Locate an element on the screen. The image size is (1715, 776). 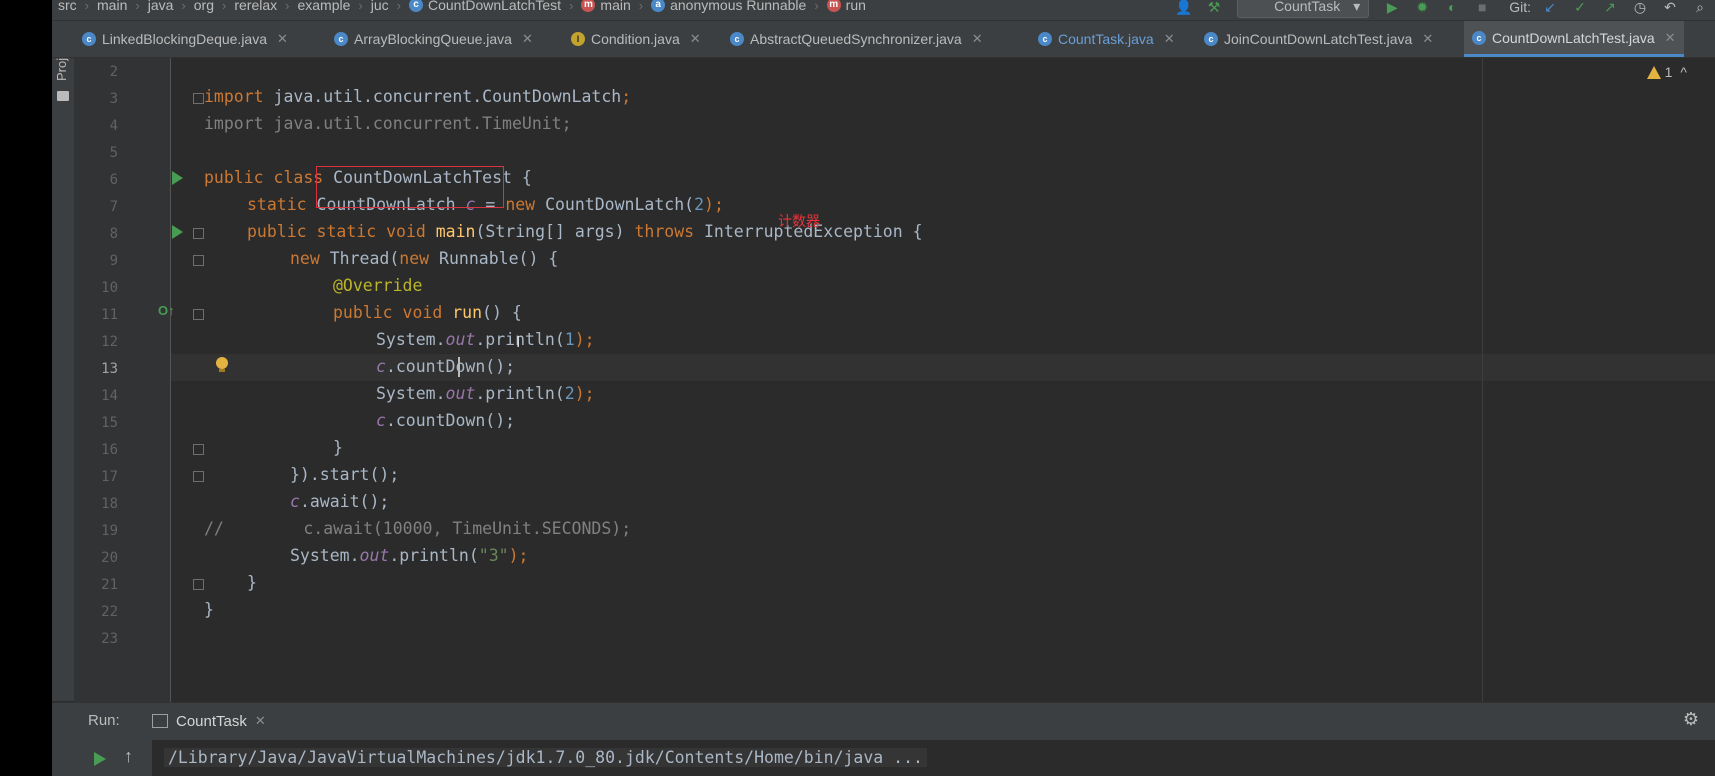
search-icon: ⌕ is located at coordinates (1700, 8).